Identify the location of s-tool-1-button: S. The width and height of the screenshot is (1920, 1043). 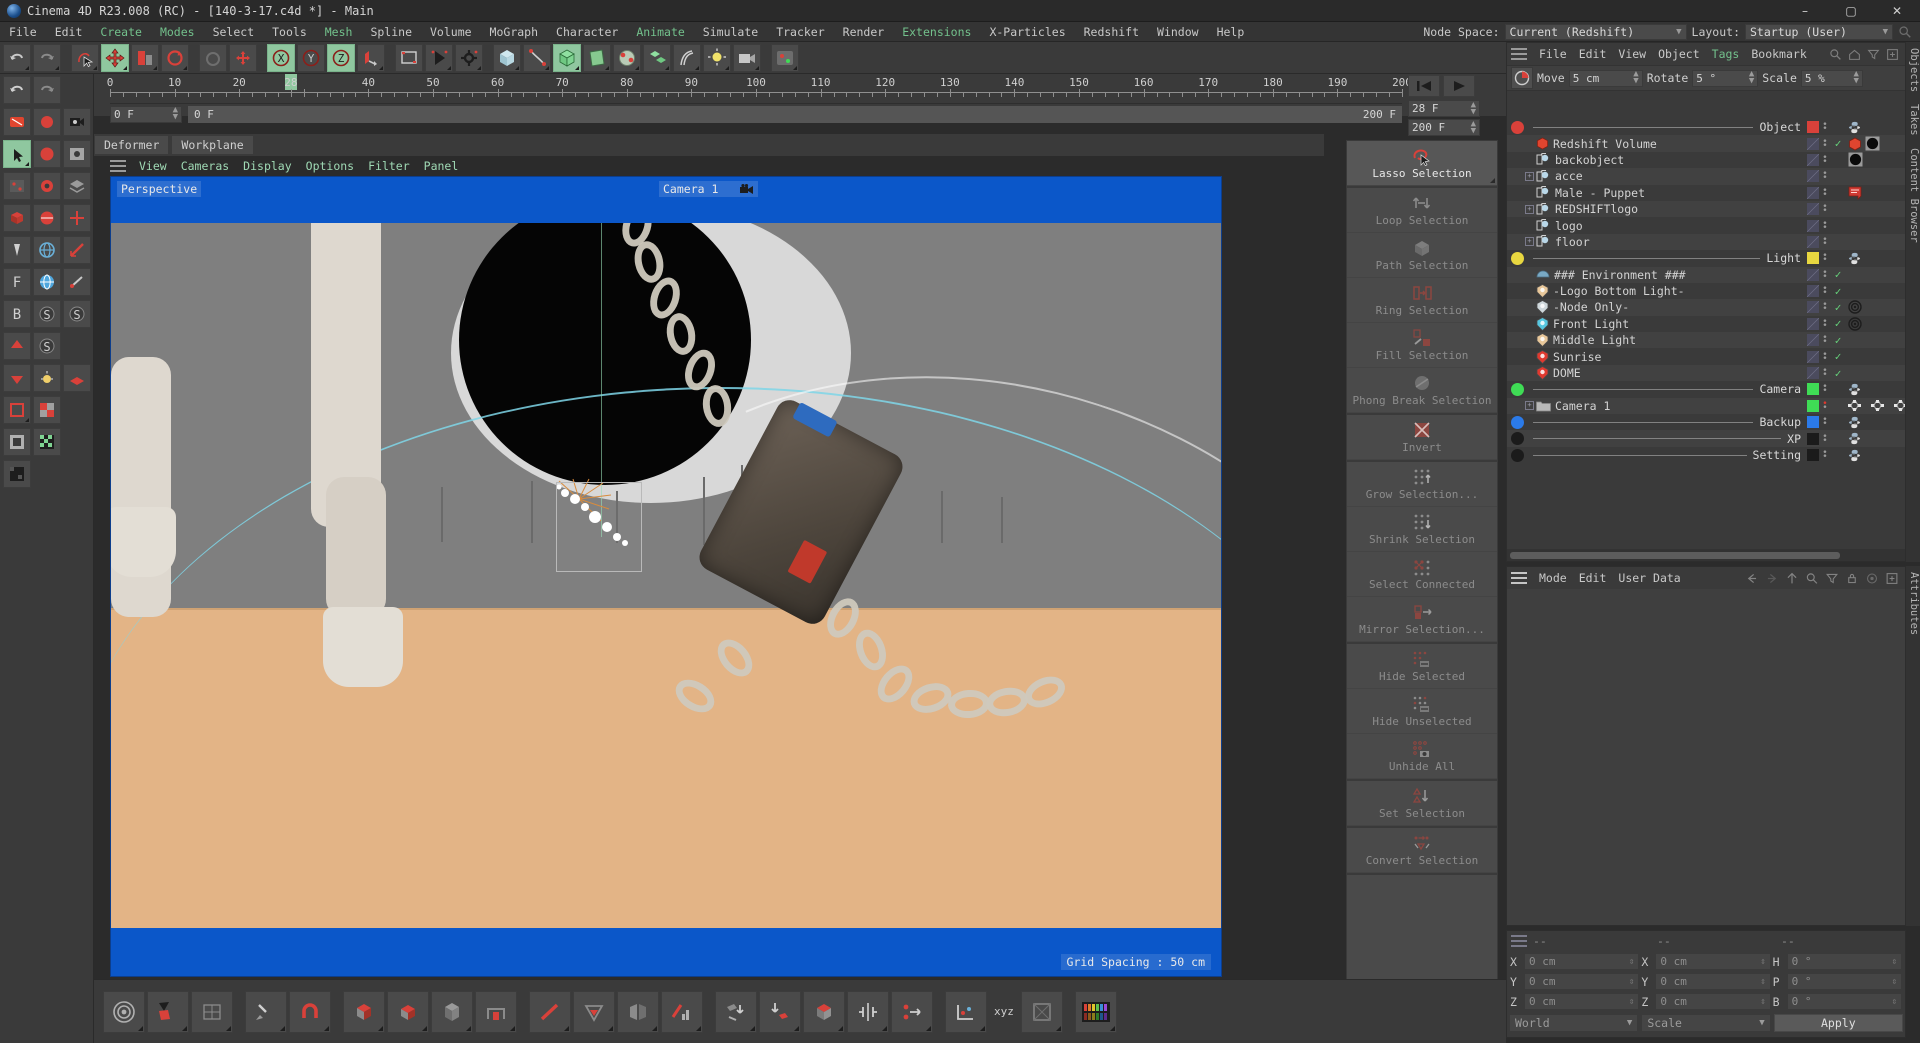
(47, 314).